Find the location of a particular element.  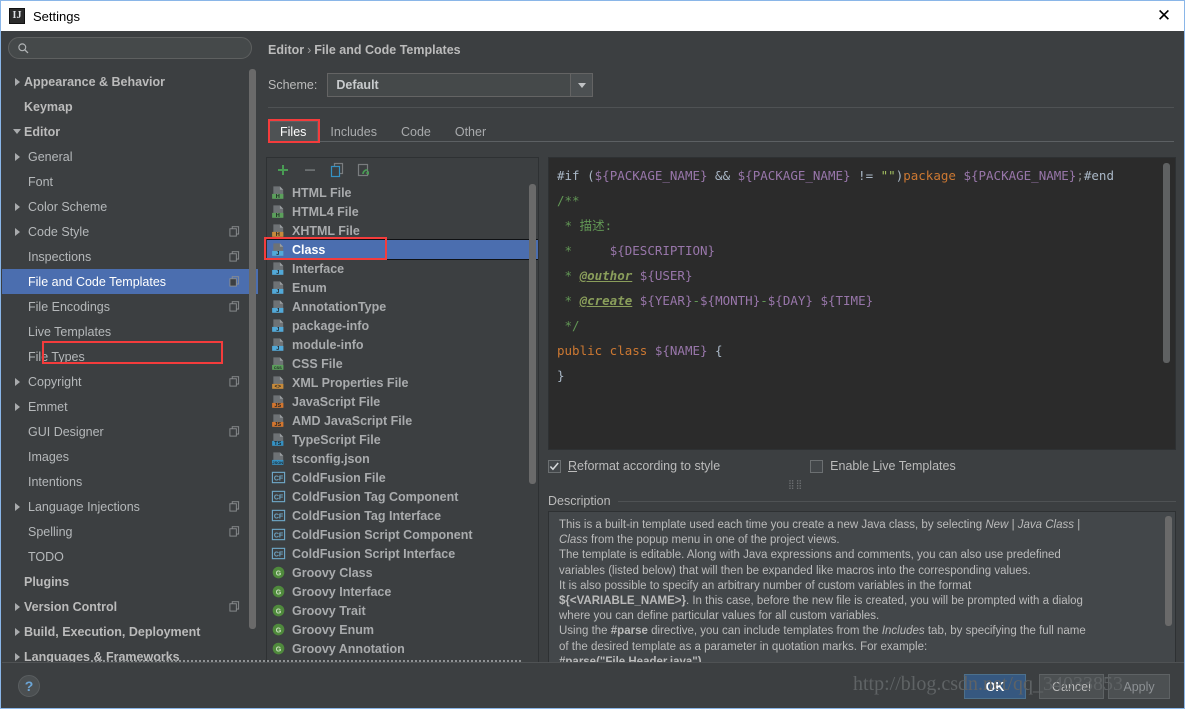

sidebar-item-live-templates: Live Templates is located at coordinates (130, 331).